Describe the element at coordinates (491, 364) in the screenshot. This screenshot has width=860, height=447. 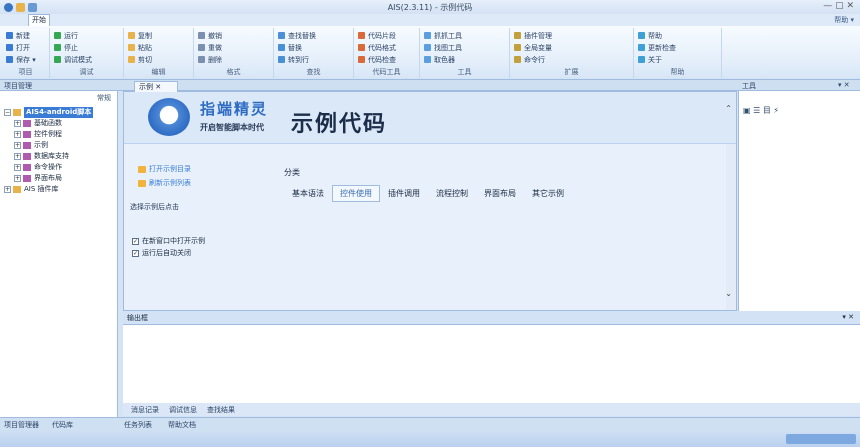
I see `output-body` at that location.